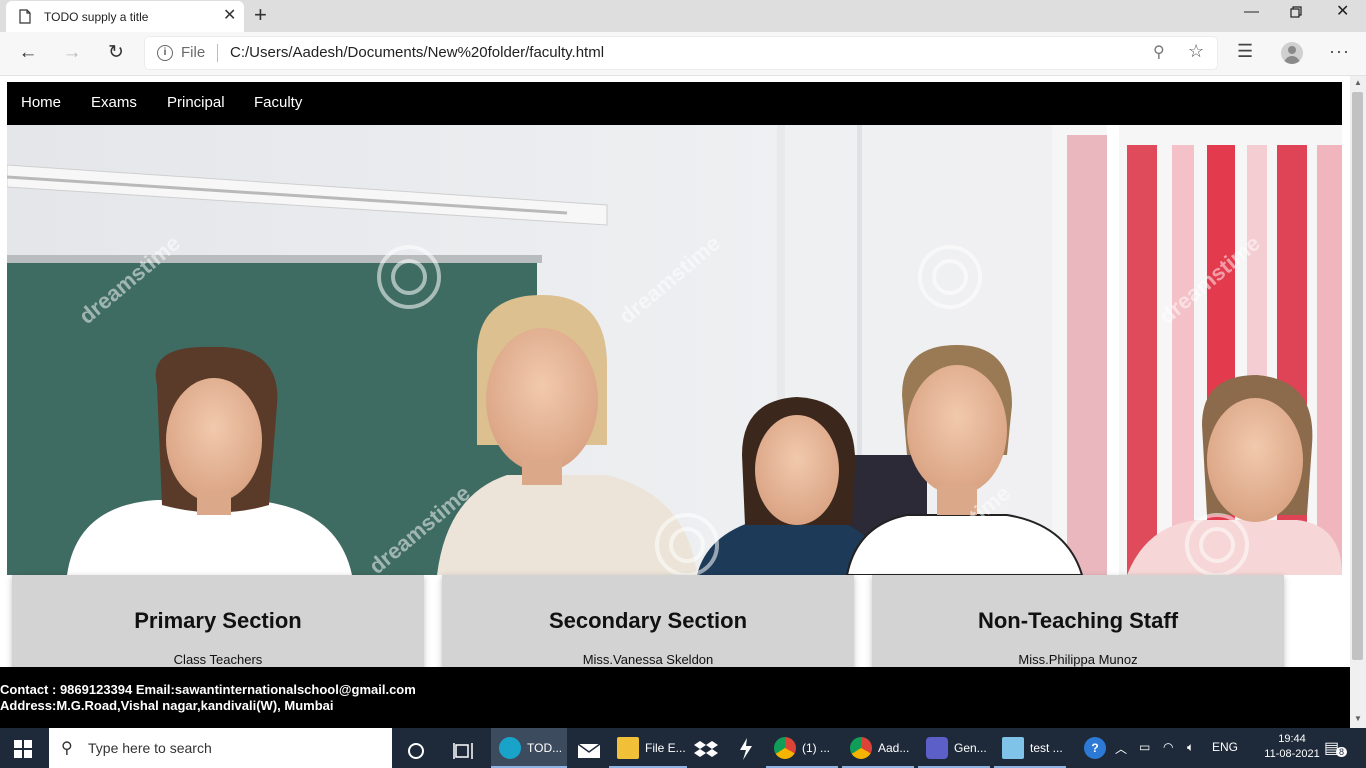 This screenshot has height=768, width=1366. Describe the element at coordinates (1196, 51) in the screenshot. I see `favorite-star-icon: ☆` at that location.